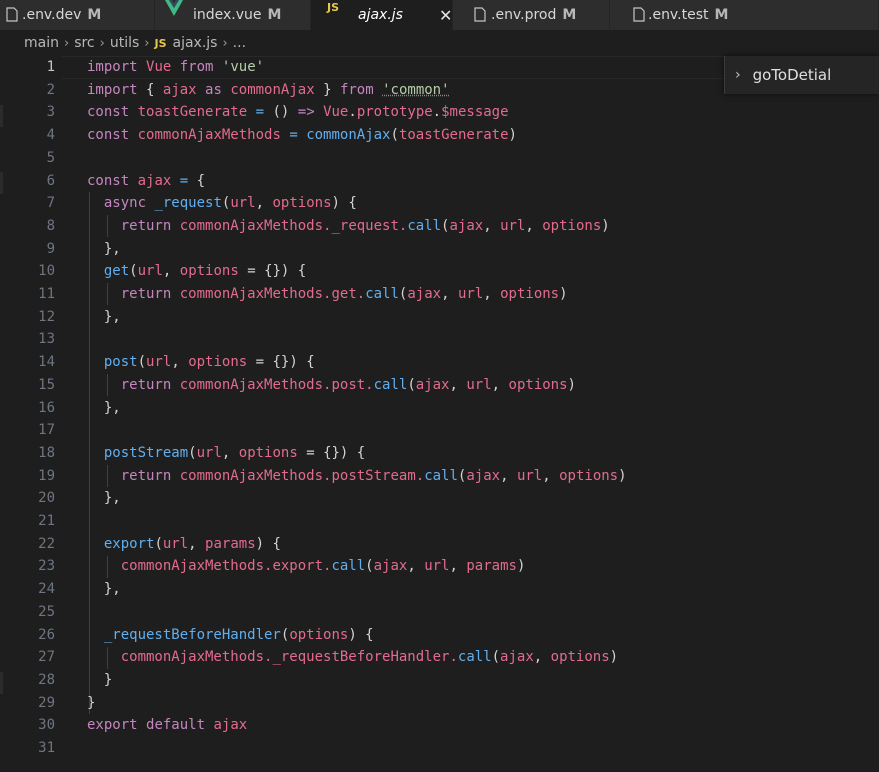 The width and height of the screenshot is (879, 772). Describe the element at coordinates (124, 43) in the screenshot. I see `breadcrumb-item-utils: utils` at that location.